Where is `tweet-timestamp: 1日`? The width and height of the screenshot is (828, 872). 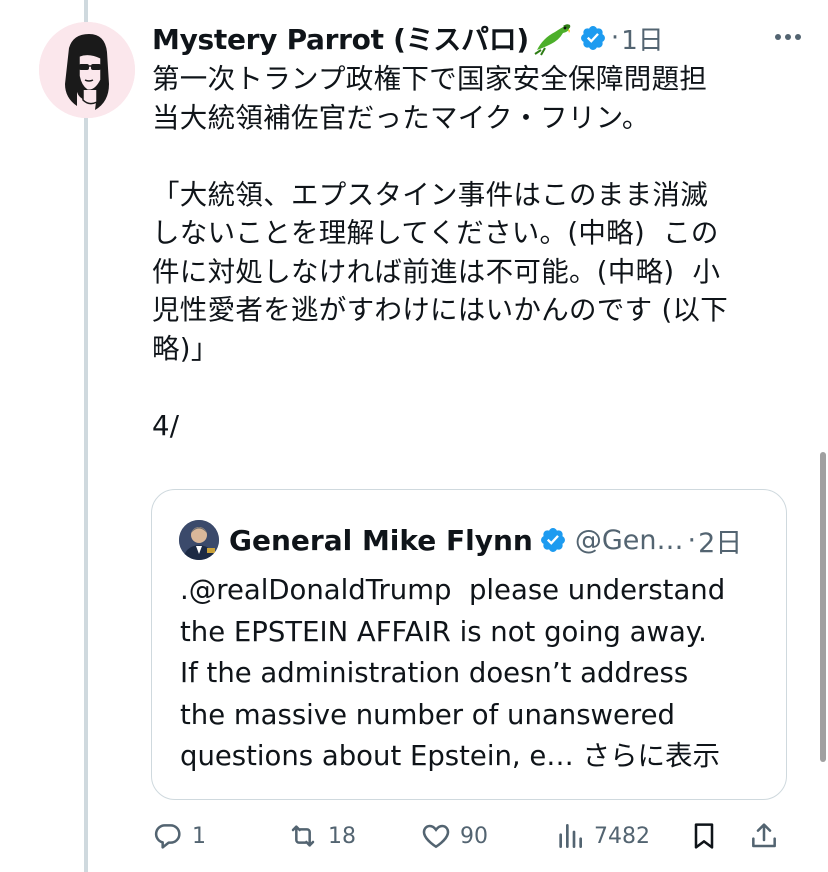 tweet-timestamp: 1日 is located at coordinates (642, 38).